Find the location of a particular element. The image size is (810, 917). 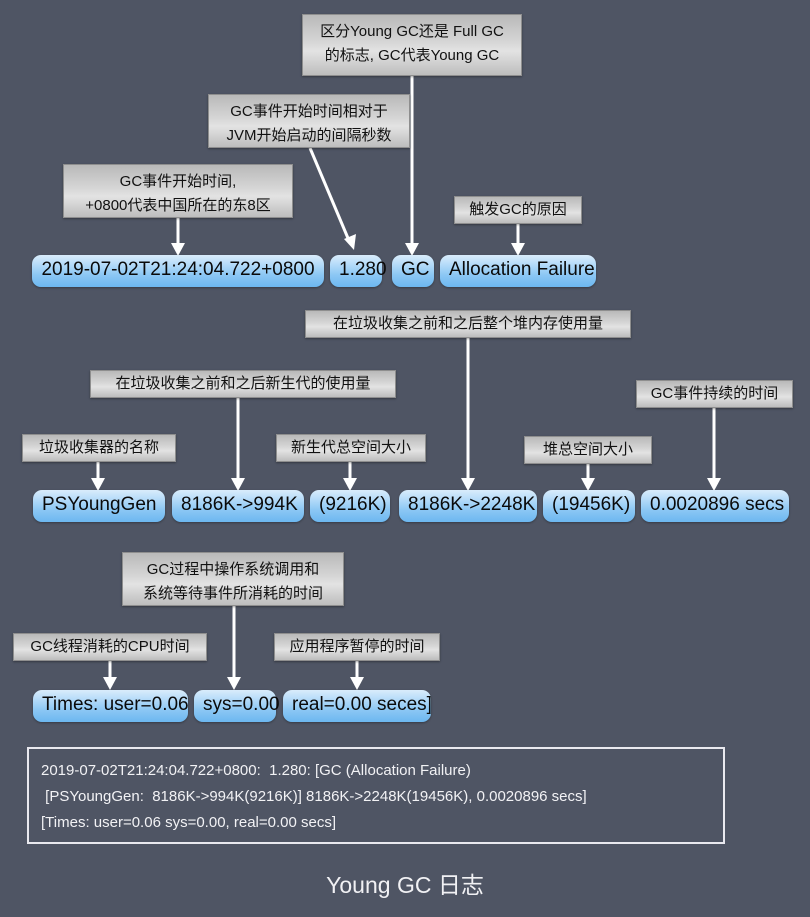

note-gc-type: 区分Young GC还是 Full GC 的标志, GC代表Young GC is located at coordinates (412, 45).